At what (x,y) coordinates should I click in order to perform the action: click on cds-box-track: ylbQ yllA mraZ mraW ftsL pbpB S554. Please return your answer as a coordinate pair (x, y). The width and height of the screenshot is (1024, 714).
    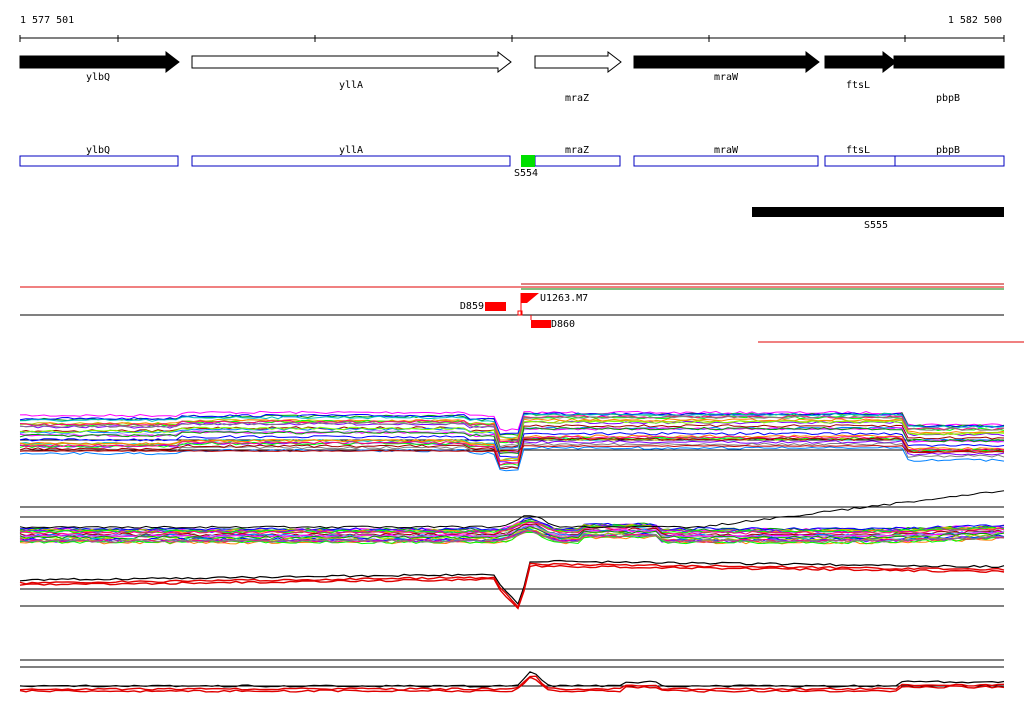
    Looking at the image, I should click on (512, 162).